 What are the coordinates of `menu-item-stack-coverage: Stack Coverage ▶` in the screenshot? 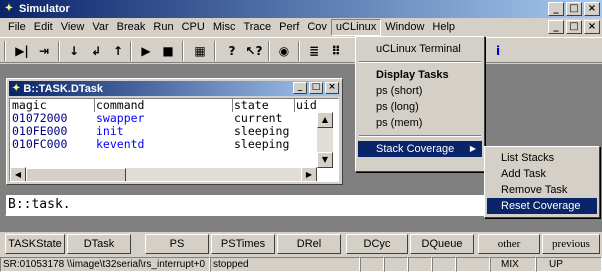 It's located at (420, 149).